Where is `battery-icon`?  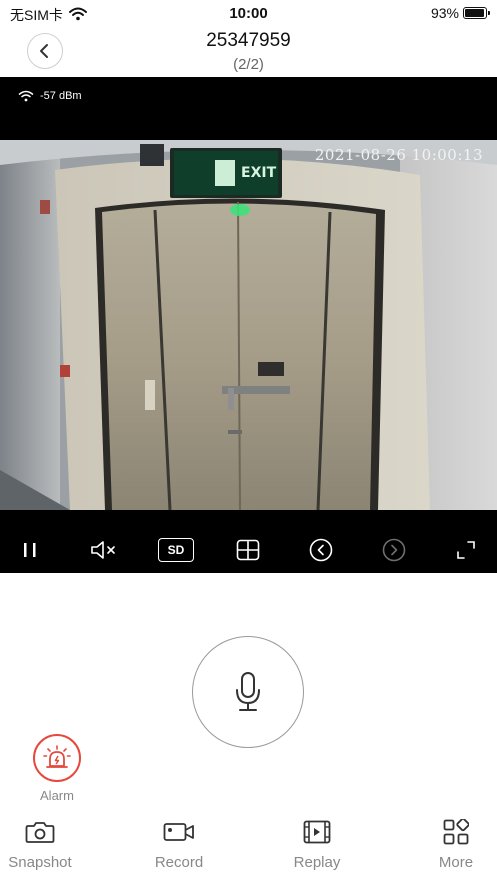 battery-icon is located at coordinates (476, 13).